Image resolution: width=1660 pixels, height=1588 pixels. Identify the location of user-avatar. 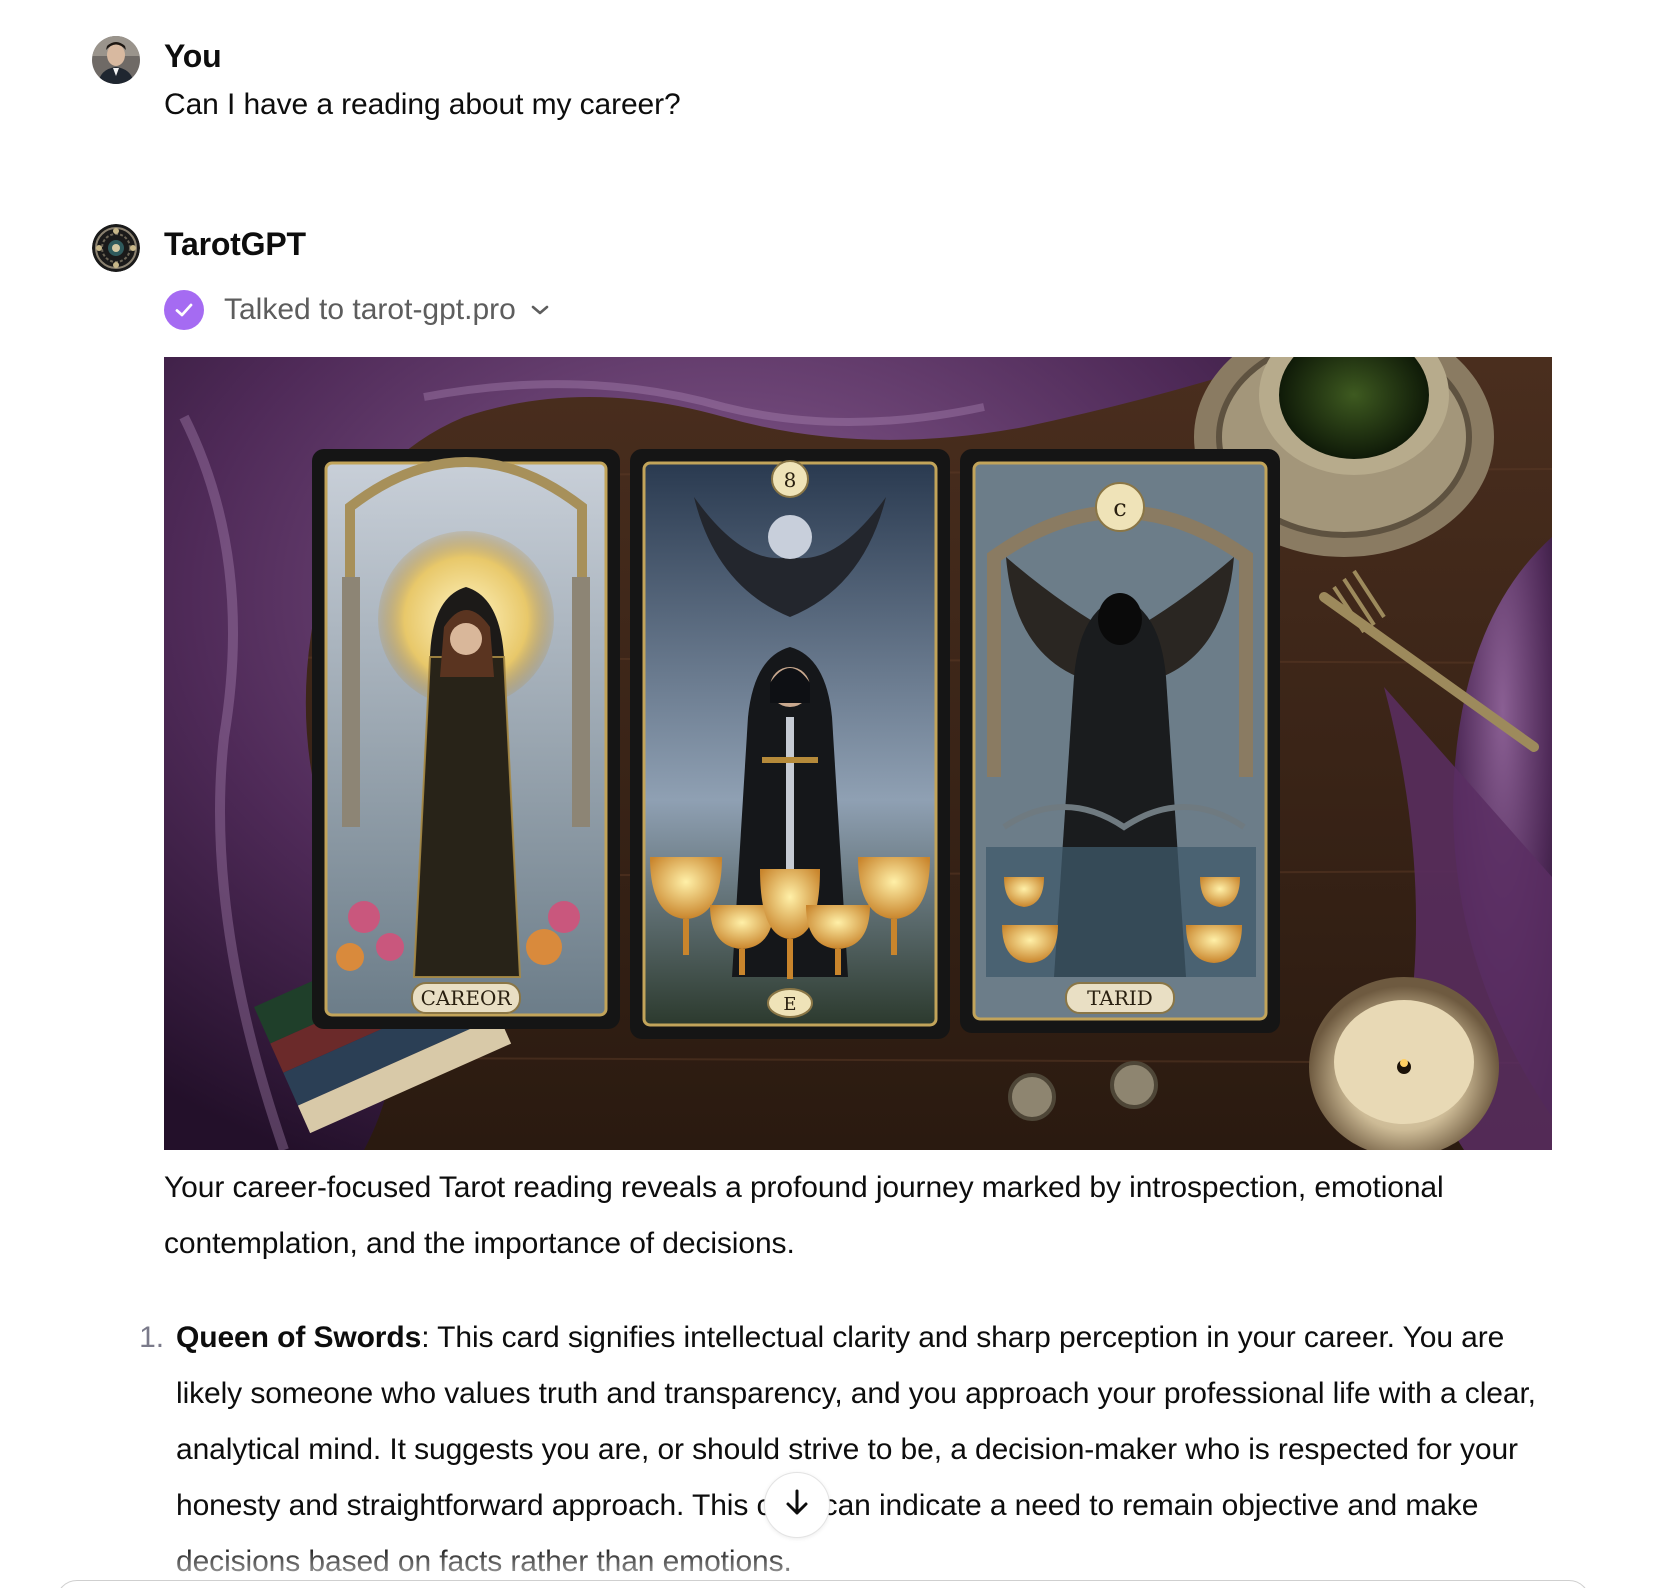
(116, 60).